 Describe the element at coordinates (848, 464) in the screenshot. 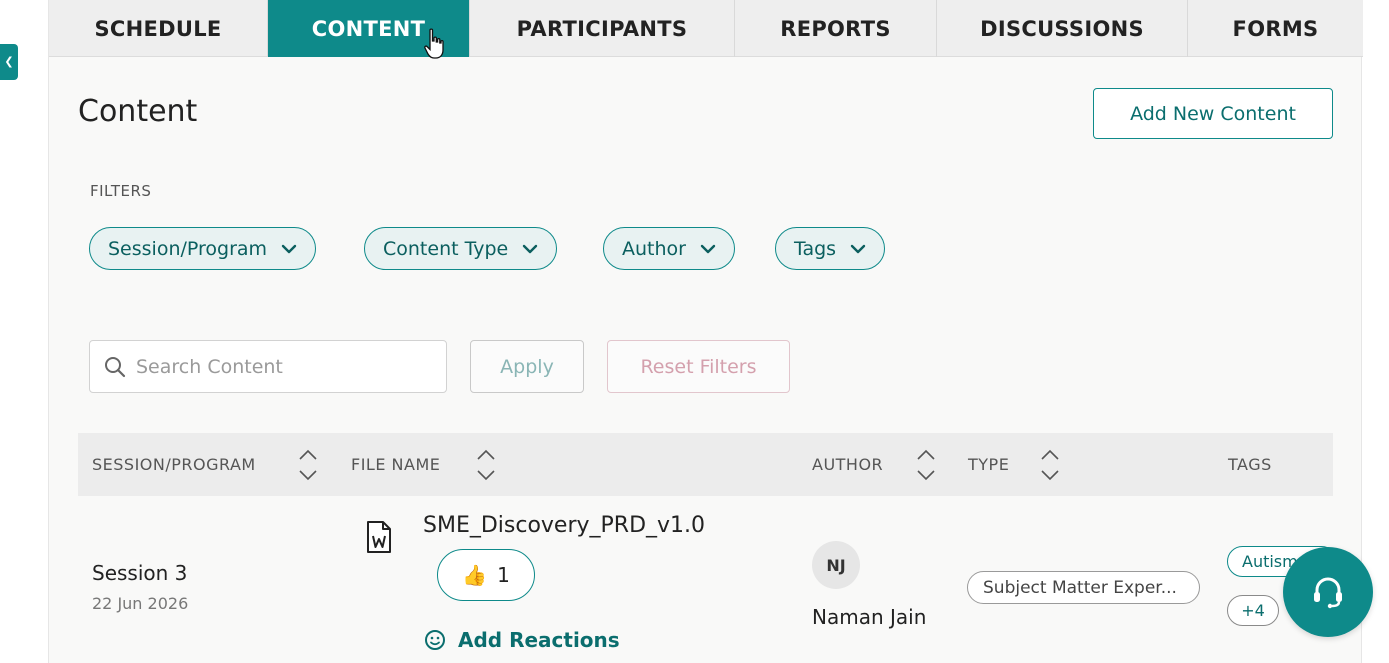

I see `column-header-author: AUTHOR` at that location.